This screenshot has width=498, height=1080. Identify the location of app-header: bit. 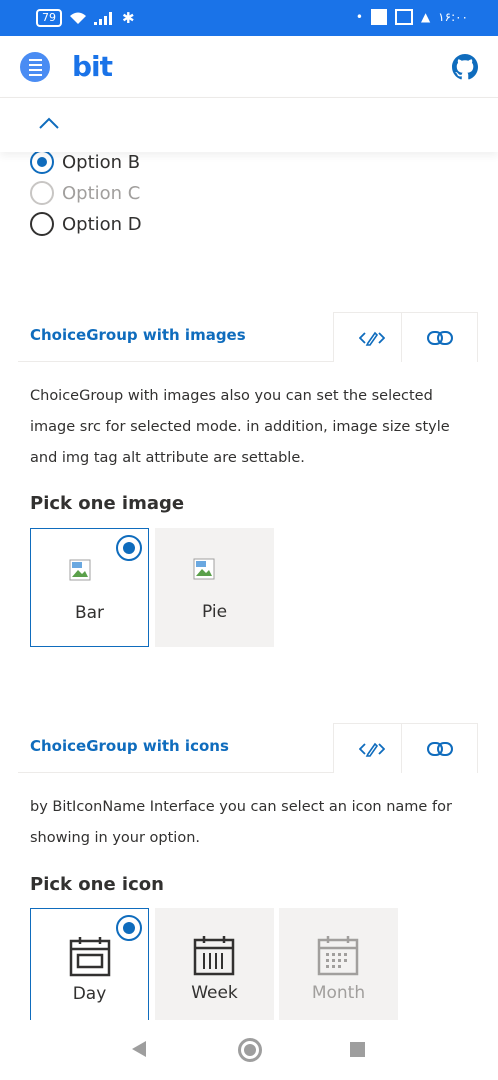
(249, 67).